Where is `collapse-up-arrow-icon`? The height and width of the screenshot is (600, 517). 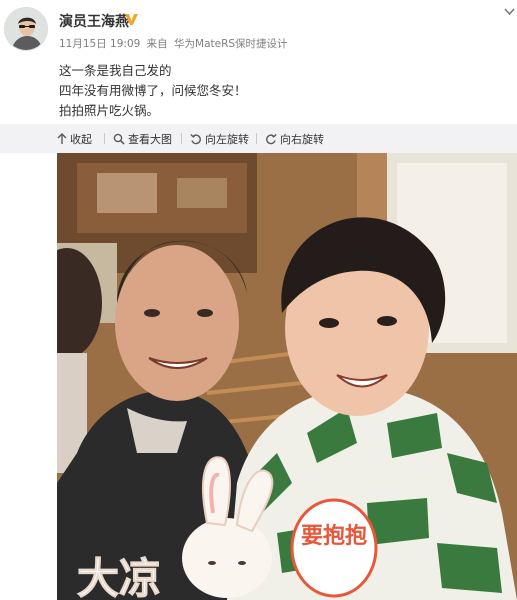 collapse-up-arrow-icon is located at coordinates (62, 138).